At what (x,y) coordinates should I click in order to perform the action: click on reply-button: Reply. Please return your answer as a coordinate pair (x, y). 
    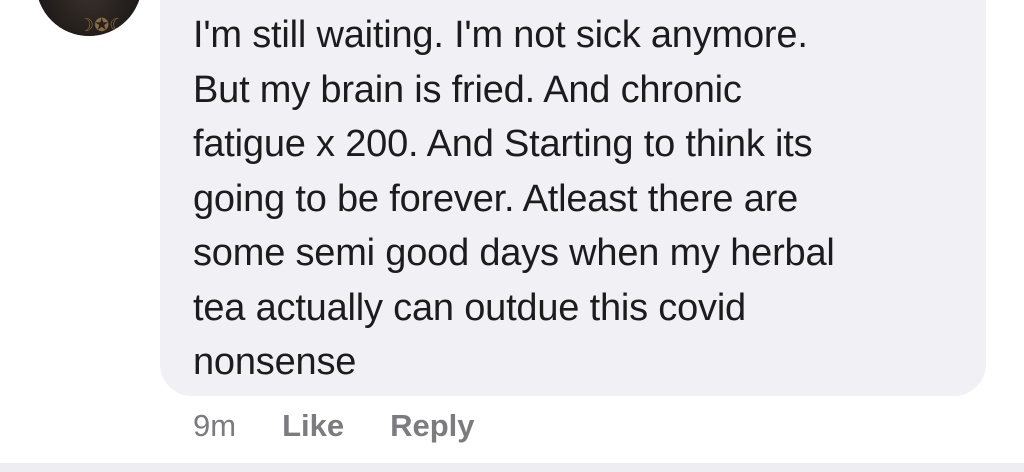
    Looking at the image, I should click on (432, 426).